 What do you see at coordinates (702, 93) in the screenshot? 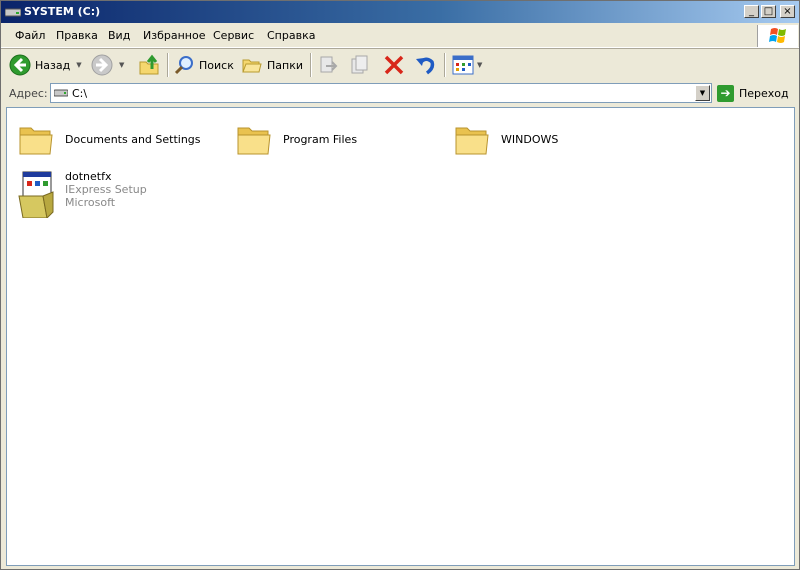
I see `address-dropdown-button: ▼` at bounding box center [702, 93].